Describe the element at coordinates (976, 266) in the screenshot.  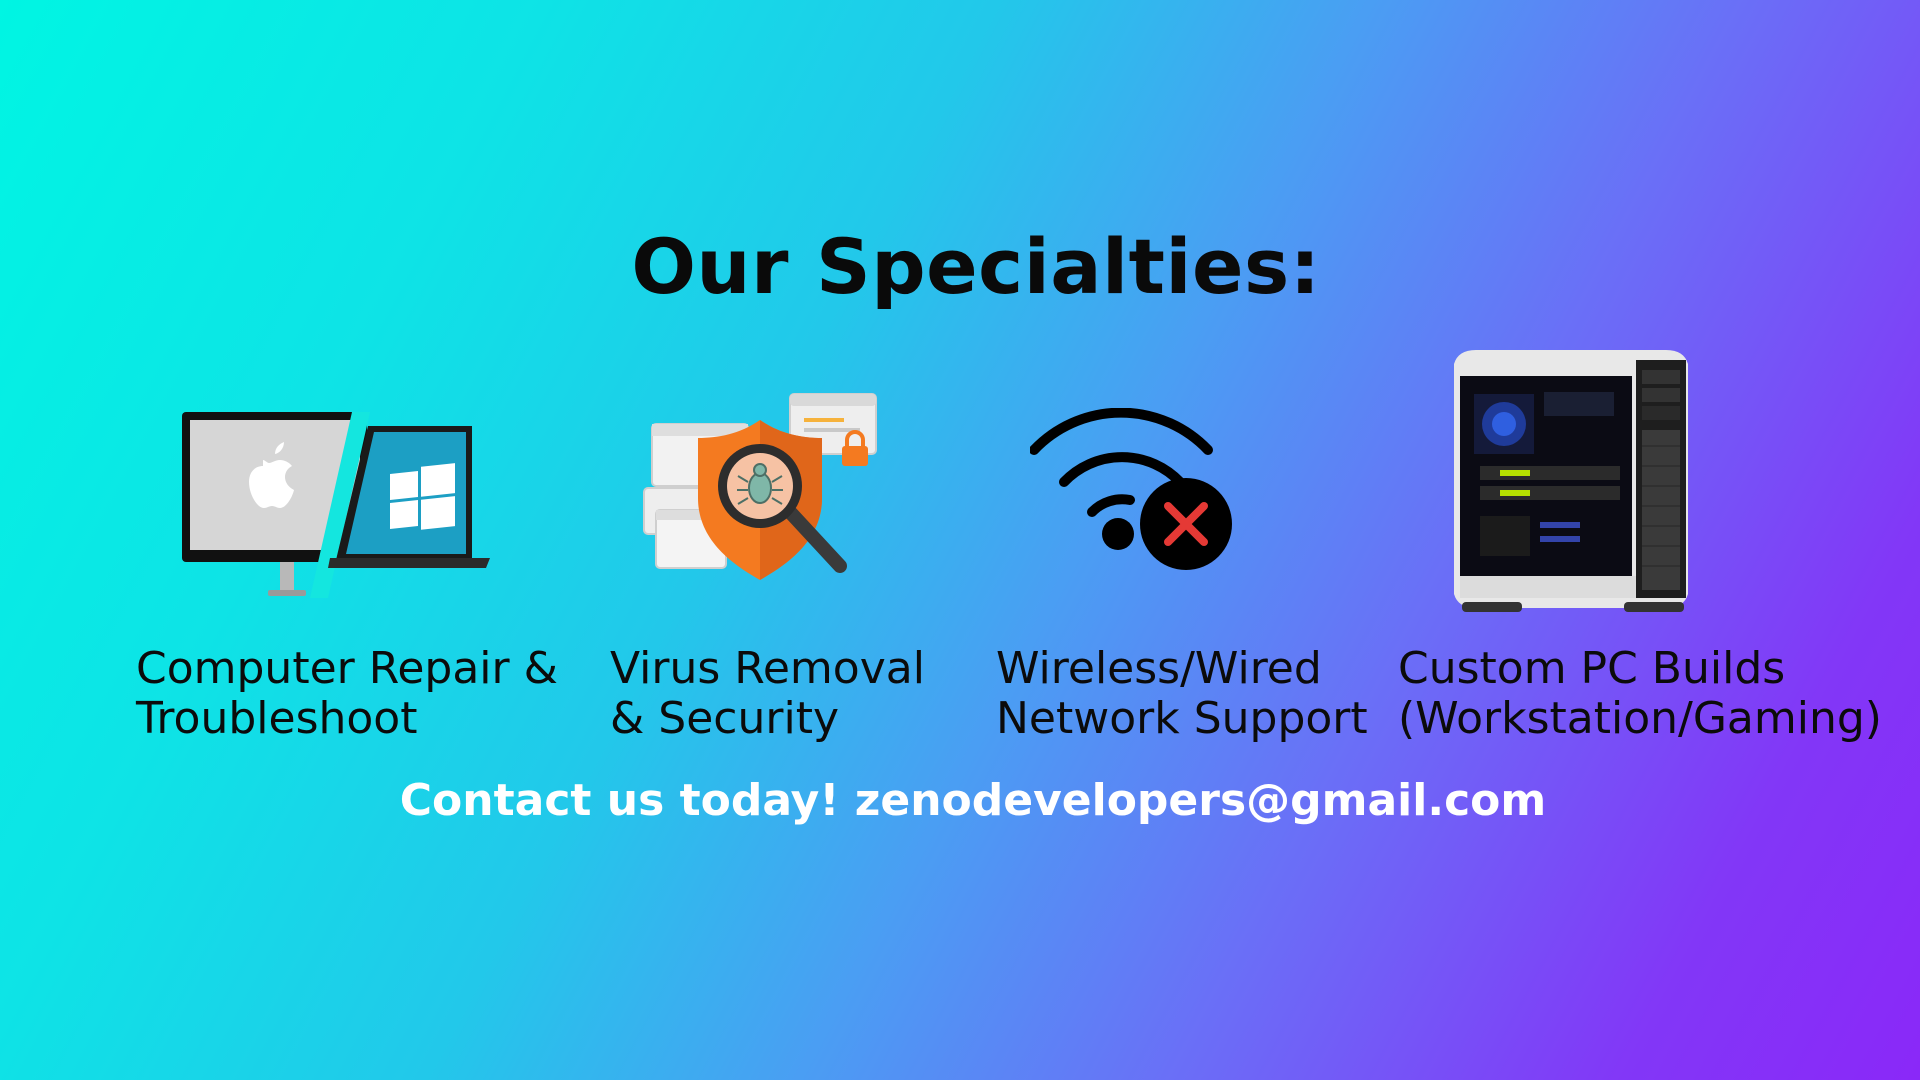
I see `page-title: Our Specialties:` at that location.